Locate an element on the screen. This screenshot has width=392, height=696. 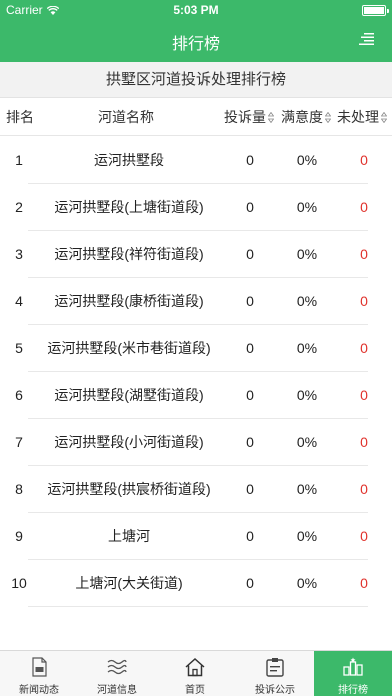
rank-cell: 8 is located at coordinates (19, 489).